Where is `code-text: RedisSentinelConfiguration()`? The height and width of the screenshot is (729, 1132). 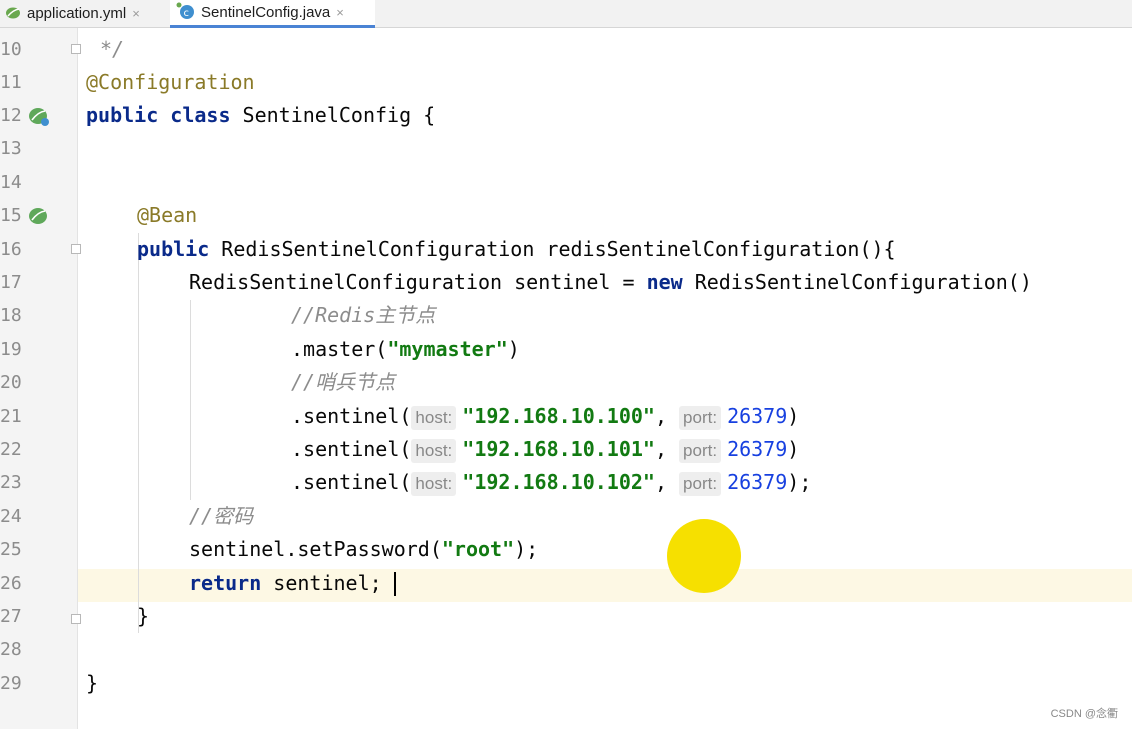 code-text: RedisSentinelConfiguration() is located at coordinates (857, 282).